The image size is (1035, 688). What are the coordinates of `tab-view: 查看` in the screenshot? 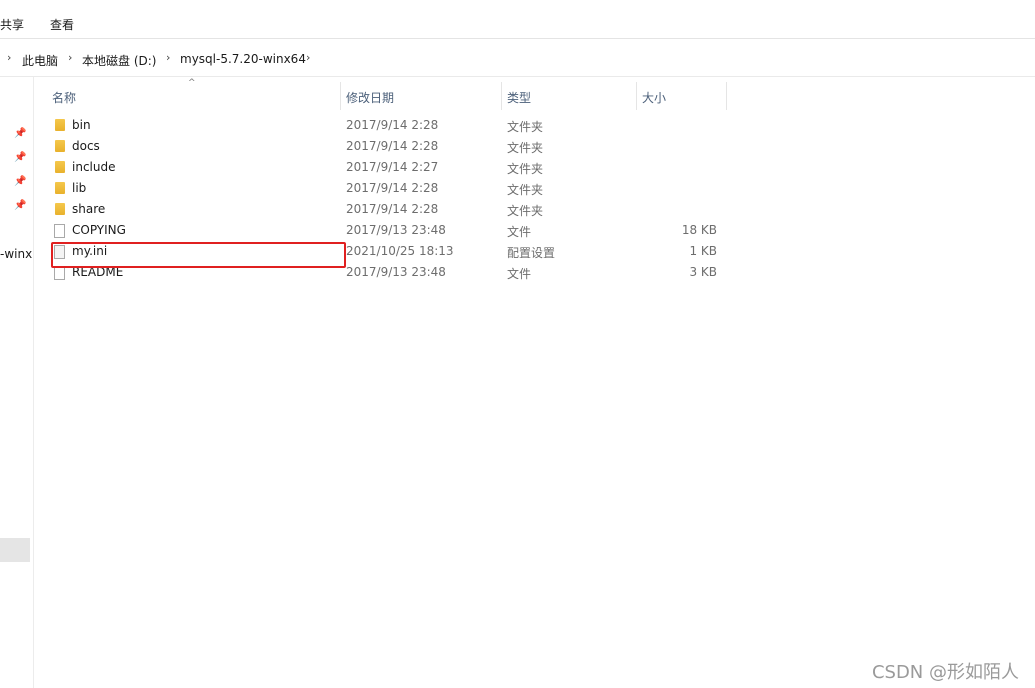 It's located at (62, 24).